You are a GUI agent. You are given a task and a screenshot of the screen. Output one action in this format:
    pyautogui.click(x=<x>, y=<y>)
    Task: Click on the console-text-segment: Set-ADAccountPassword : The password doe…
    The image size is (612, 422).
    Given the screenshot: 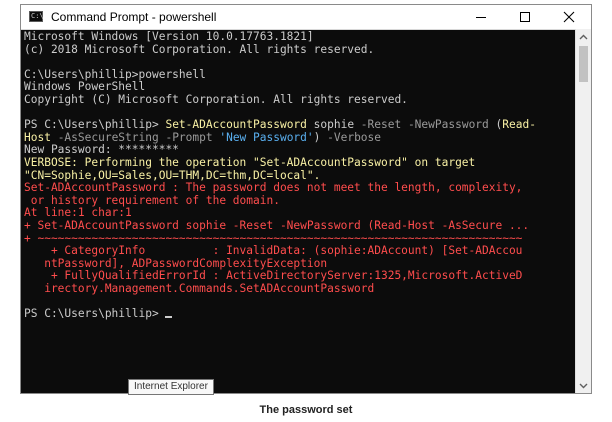 What is the action you would take?
    pyautogui.click(x=273, y=188)
    